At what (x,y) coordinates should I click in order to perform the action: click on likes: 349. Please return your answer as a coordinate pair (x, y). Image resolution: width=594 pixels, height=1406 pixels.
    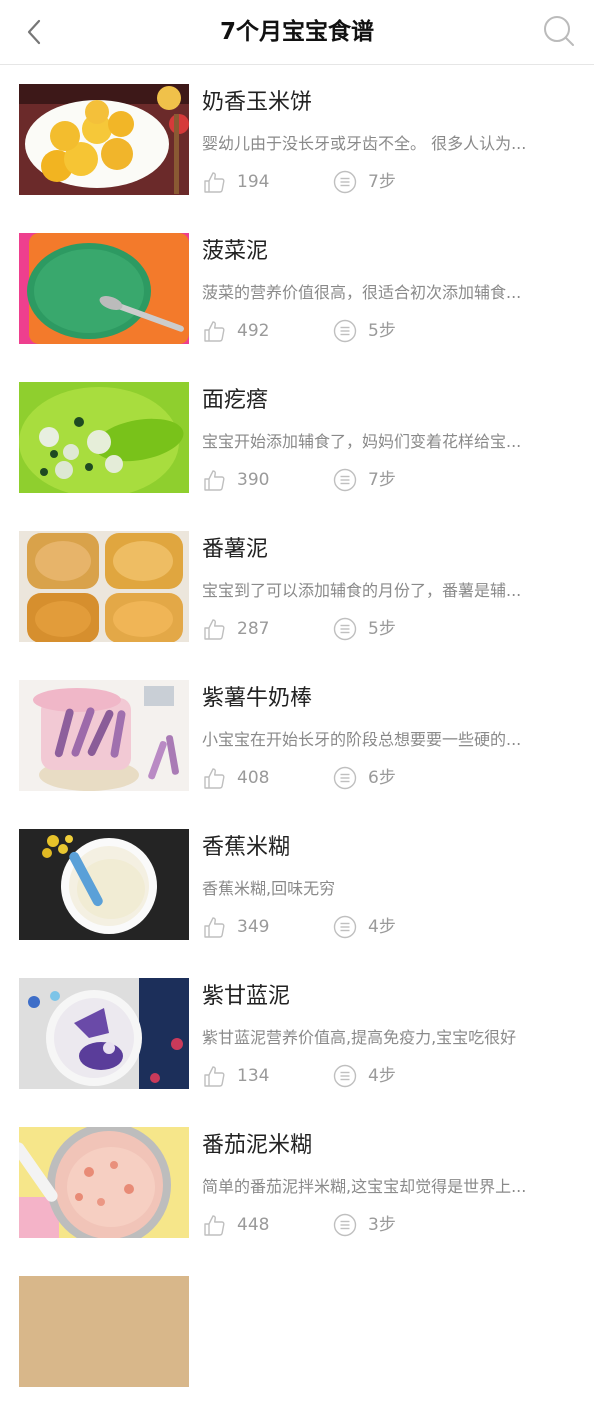
    Looking at the image, I should click on (235, 927).